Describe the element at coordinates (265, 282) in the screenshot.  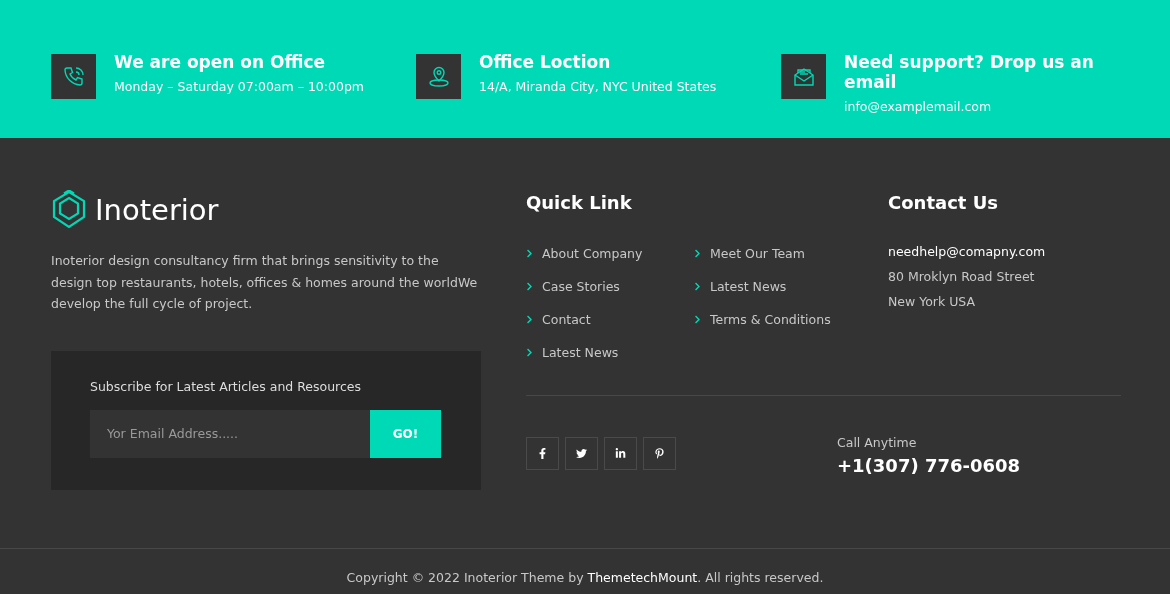
I see `brand-description: Inoterior design consultancy firm that brings sensitivity to the design top restaurants, hotels, offices & homes around the worldWe develop the full cycle of project.` at that location.